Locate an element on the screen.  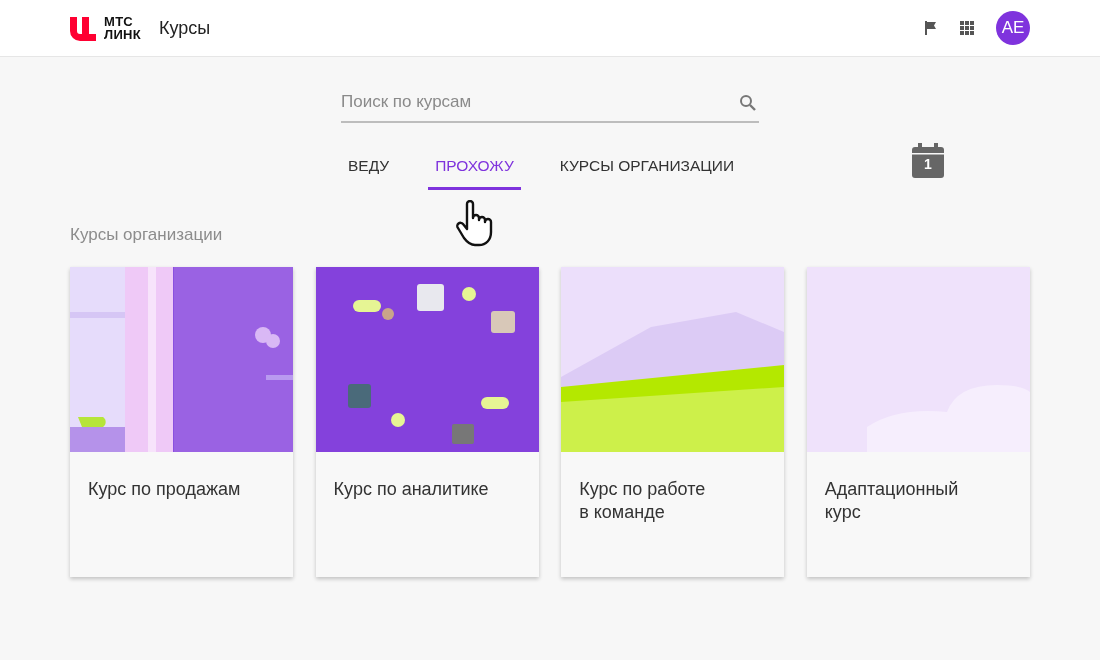
course-card: Курс по аналитике is located at coordinates (427, 422).